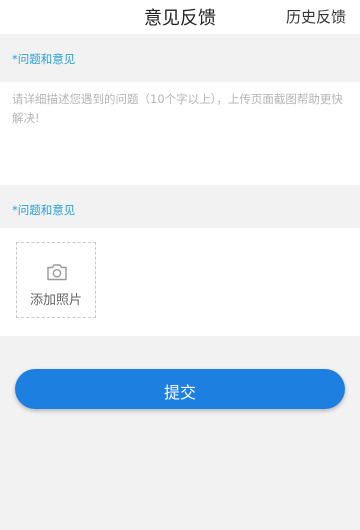  I want to click on submit-button: 提交, so click(180, 389).